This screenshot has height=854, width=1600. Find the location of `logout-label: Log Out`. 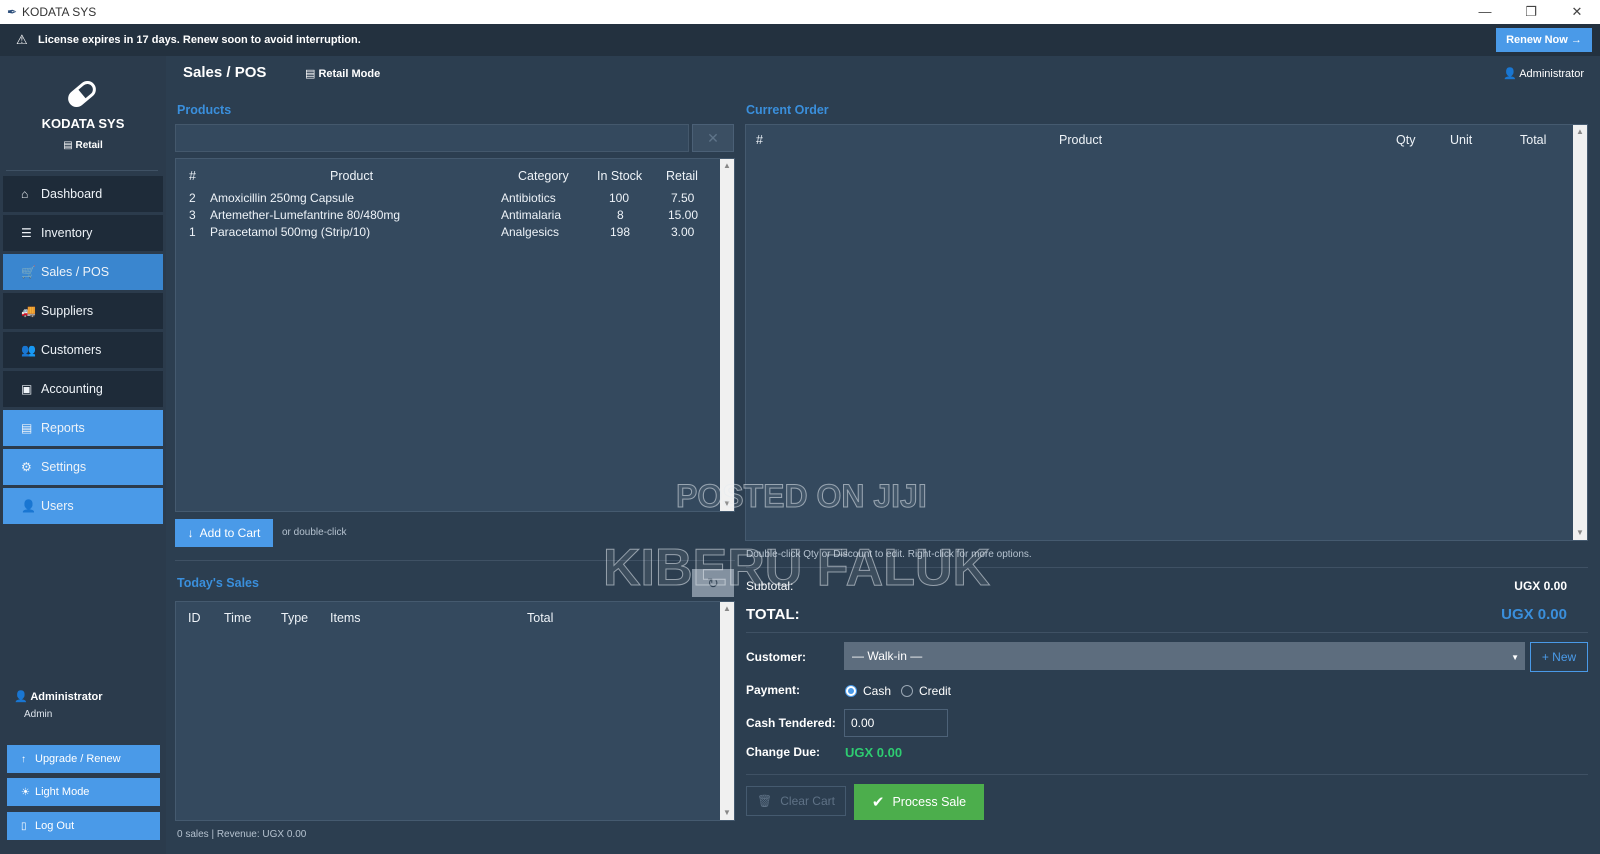

logout-label: Log Out is located at coordinates (55, 826).